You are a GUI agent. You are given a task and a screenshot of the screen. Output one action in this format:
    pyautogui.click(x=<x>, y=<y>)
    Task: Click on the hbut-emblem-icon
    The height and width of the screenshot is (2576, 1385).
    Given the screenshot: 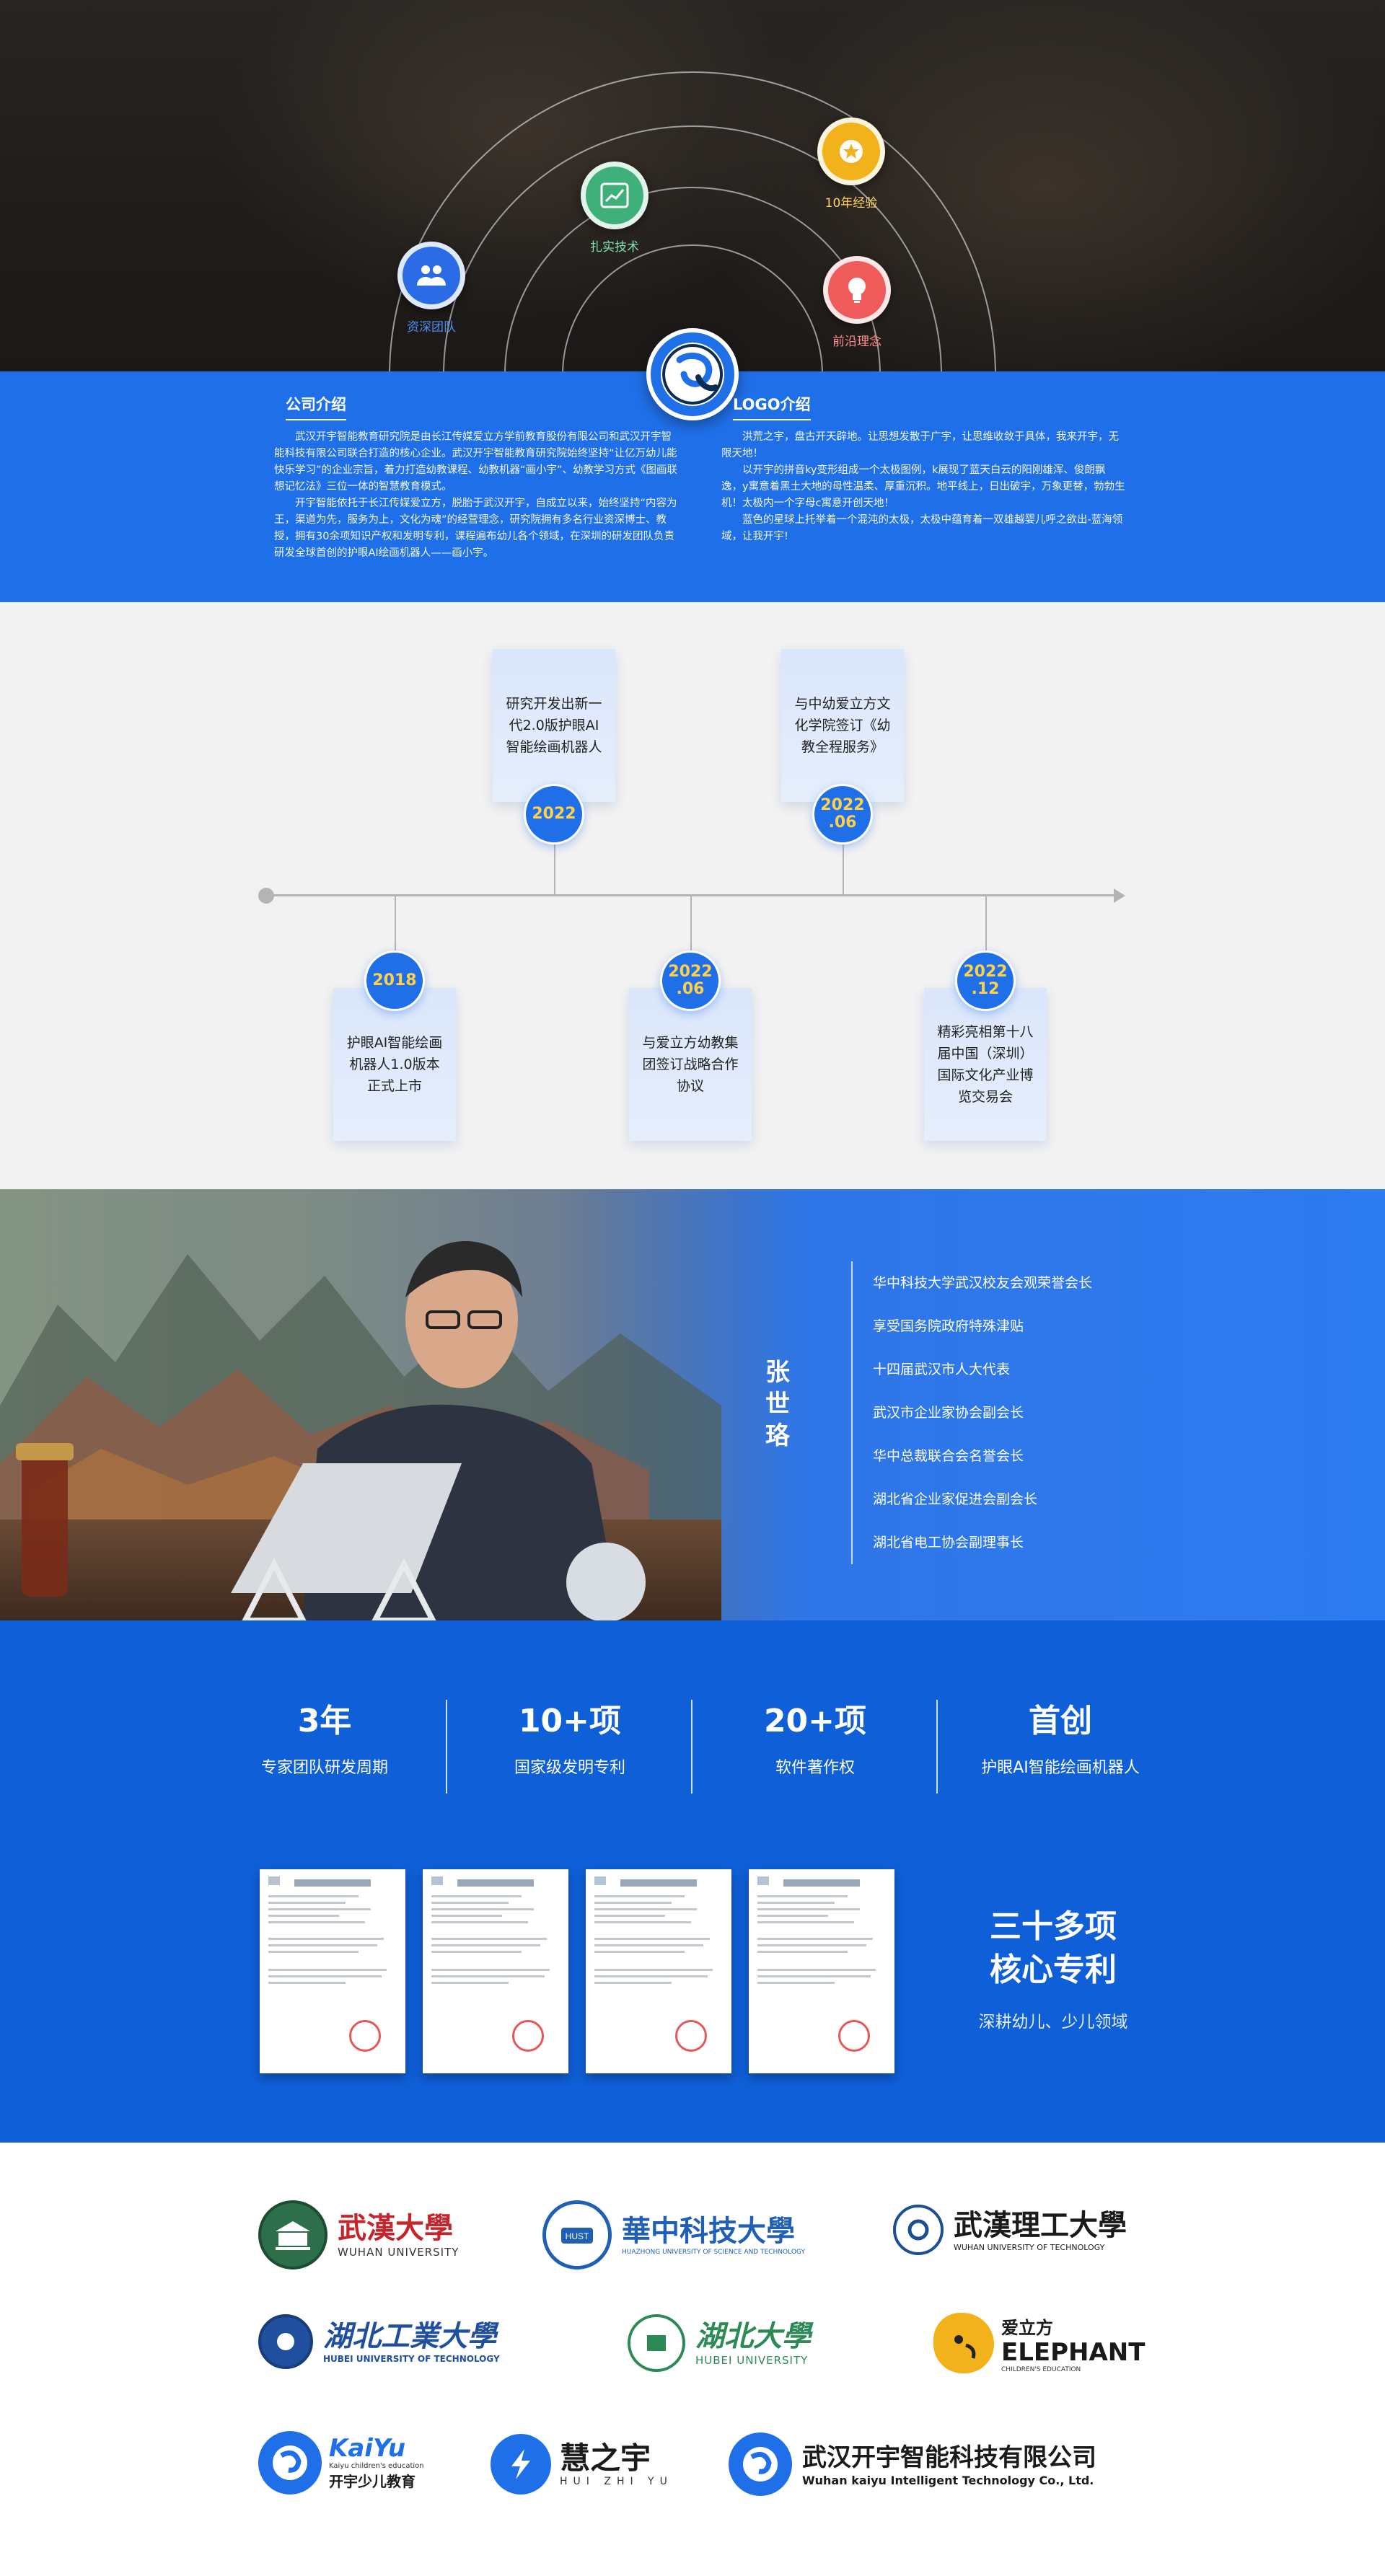 What is the action you would take?
    pyautogui.click(x=285, y=2341)
    